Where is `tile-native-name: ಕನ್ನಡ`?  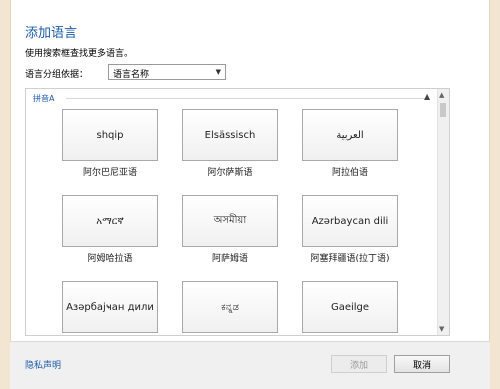 tile-native-name: ಕನ್ನಡ is located at coordinates (230, 307).